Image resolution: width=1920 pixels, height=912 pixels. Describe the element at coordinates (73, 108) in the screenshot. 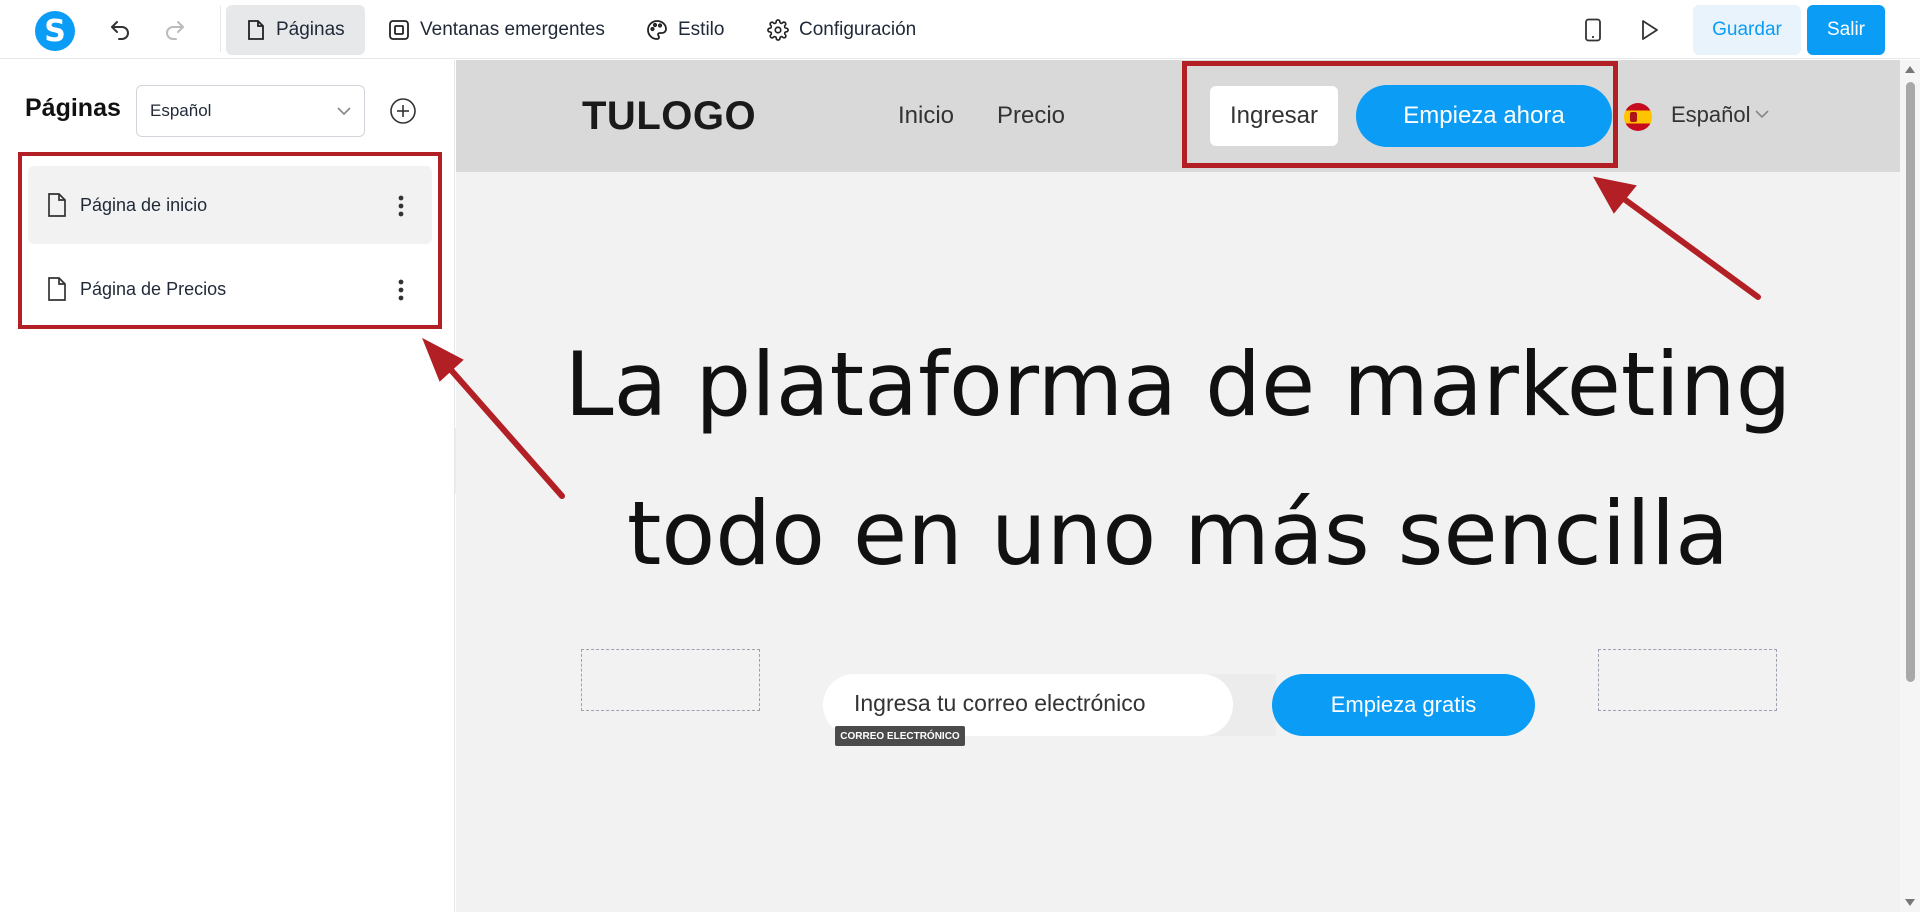

I see `panel-title: Páginas` at that location.